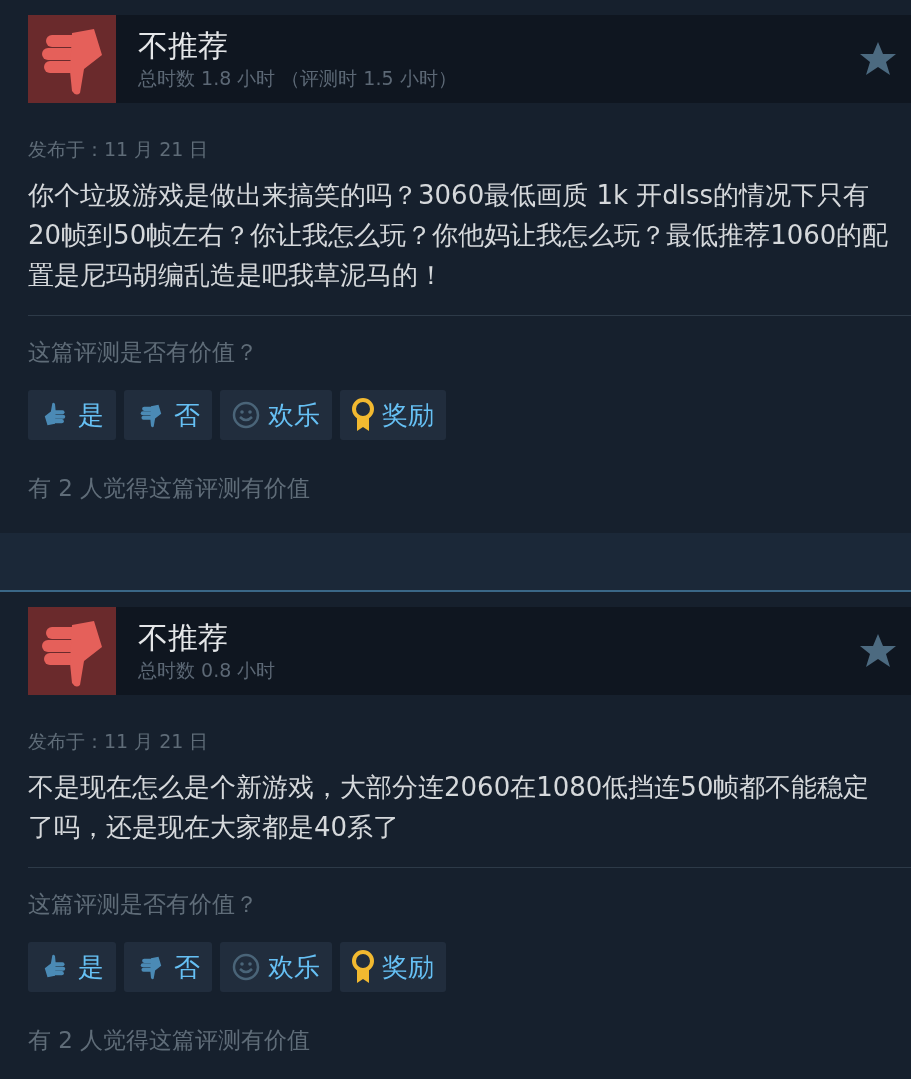  I want to click on review-text: 不是现在怎么是个新游戏，大部分连2060在1080低挡连50帧都不能稳定了吗，还是现在大家都是40系了, so click(449, 807).